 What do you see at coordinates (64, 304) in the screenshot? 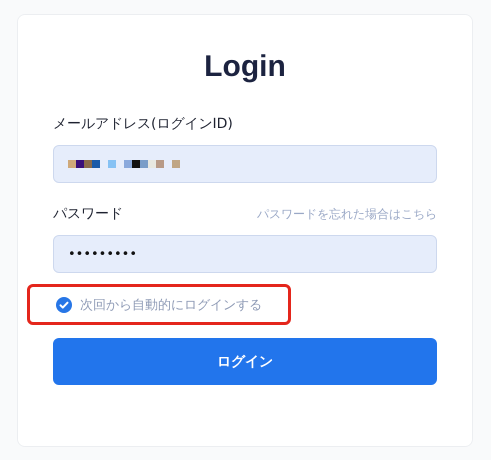
I see `remember-checkbox` at bounding box center [64, 304].